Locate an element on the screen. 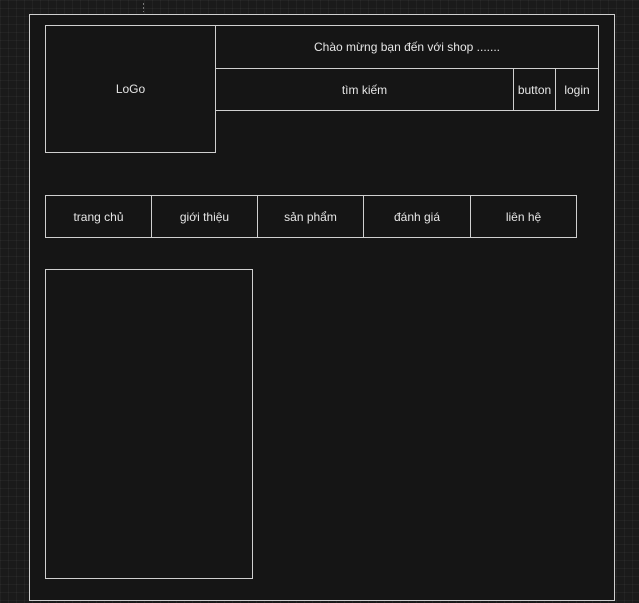  guide-mark is located at coordinates (143, 7).